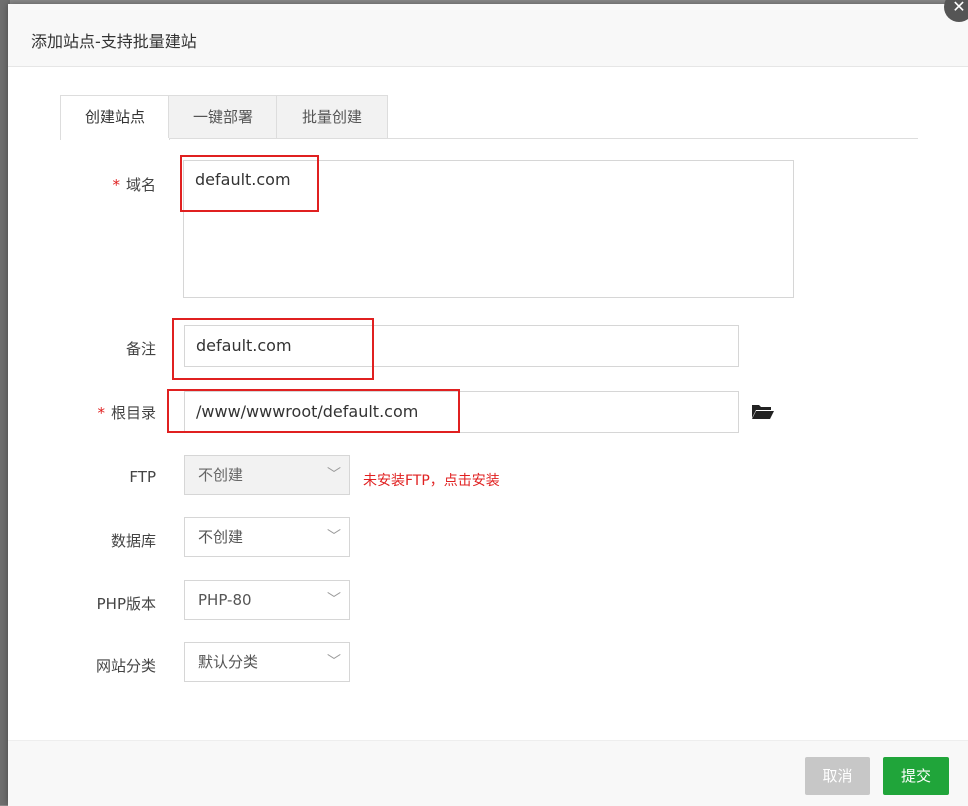  Describe the element at coordinates (126, 413) in the screenshot. I see `root-dir-label: * 根目录` at that location.